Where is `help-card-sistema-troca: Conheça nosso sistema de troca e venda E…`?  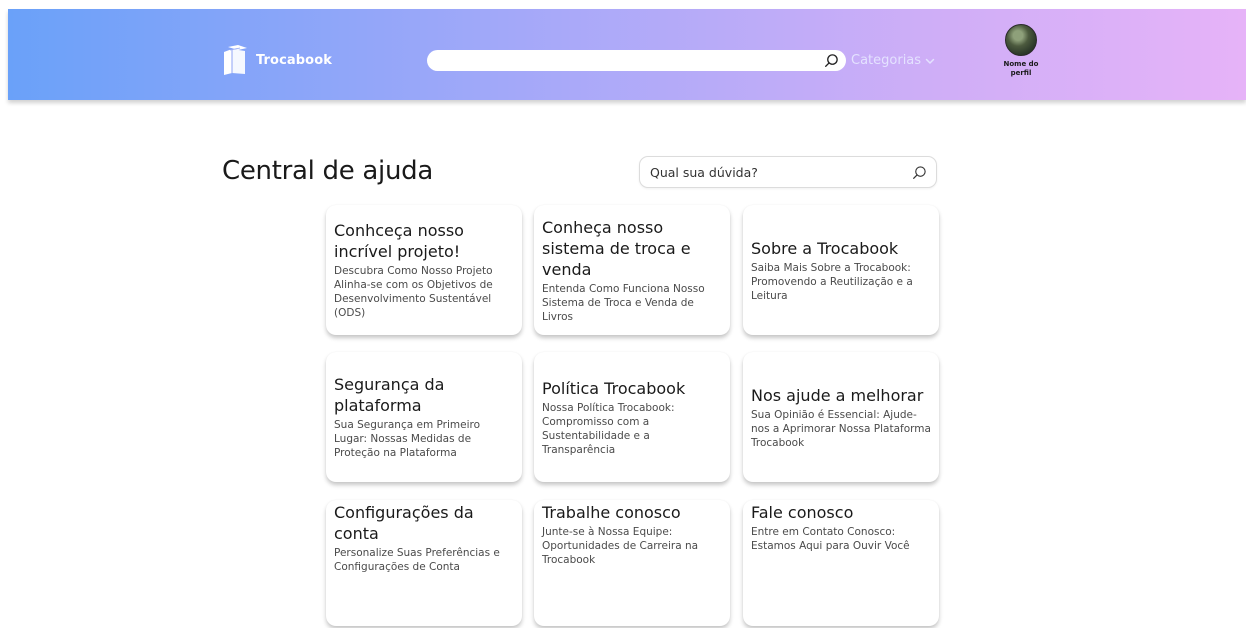
help-card-sistema-troca: Conheça nosso sistema de troca e venda E… is located at coordinates (632, 270).